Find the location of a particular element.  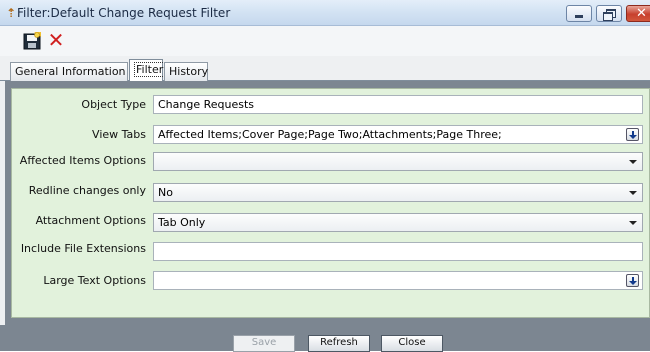

tab-label: Filter is located at coordinates (150, 69).